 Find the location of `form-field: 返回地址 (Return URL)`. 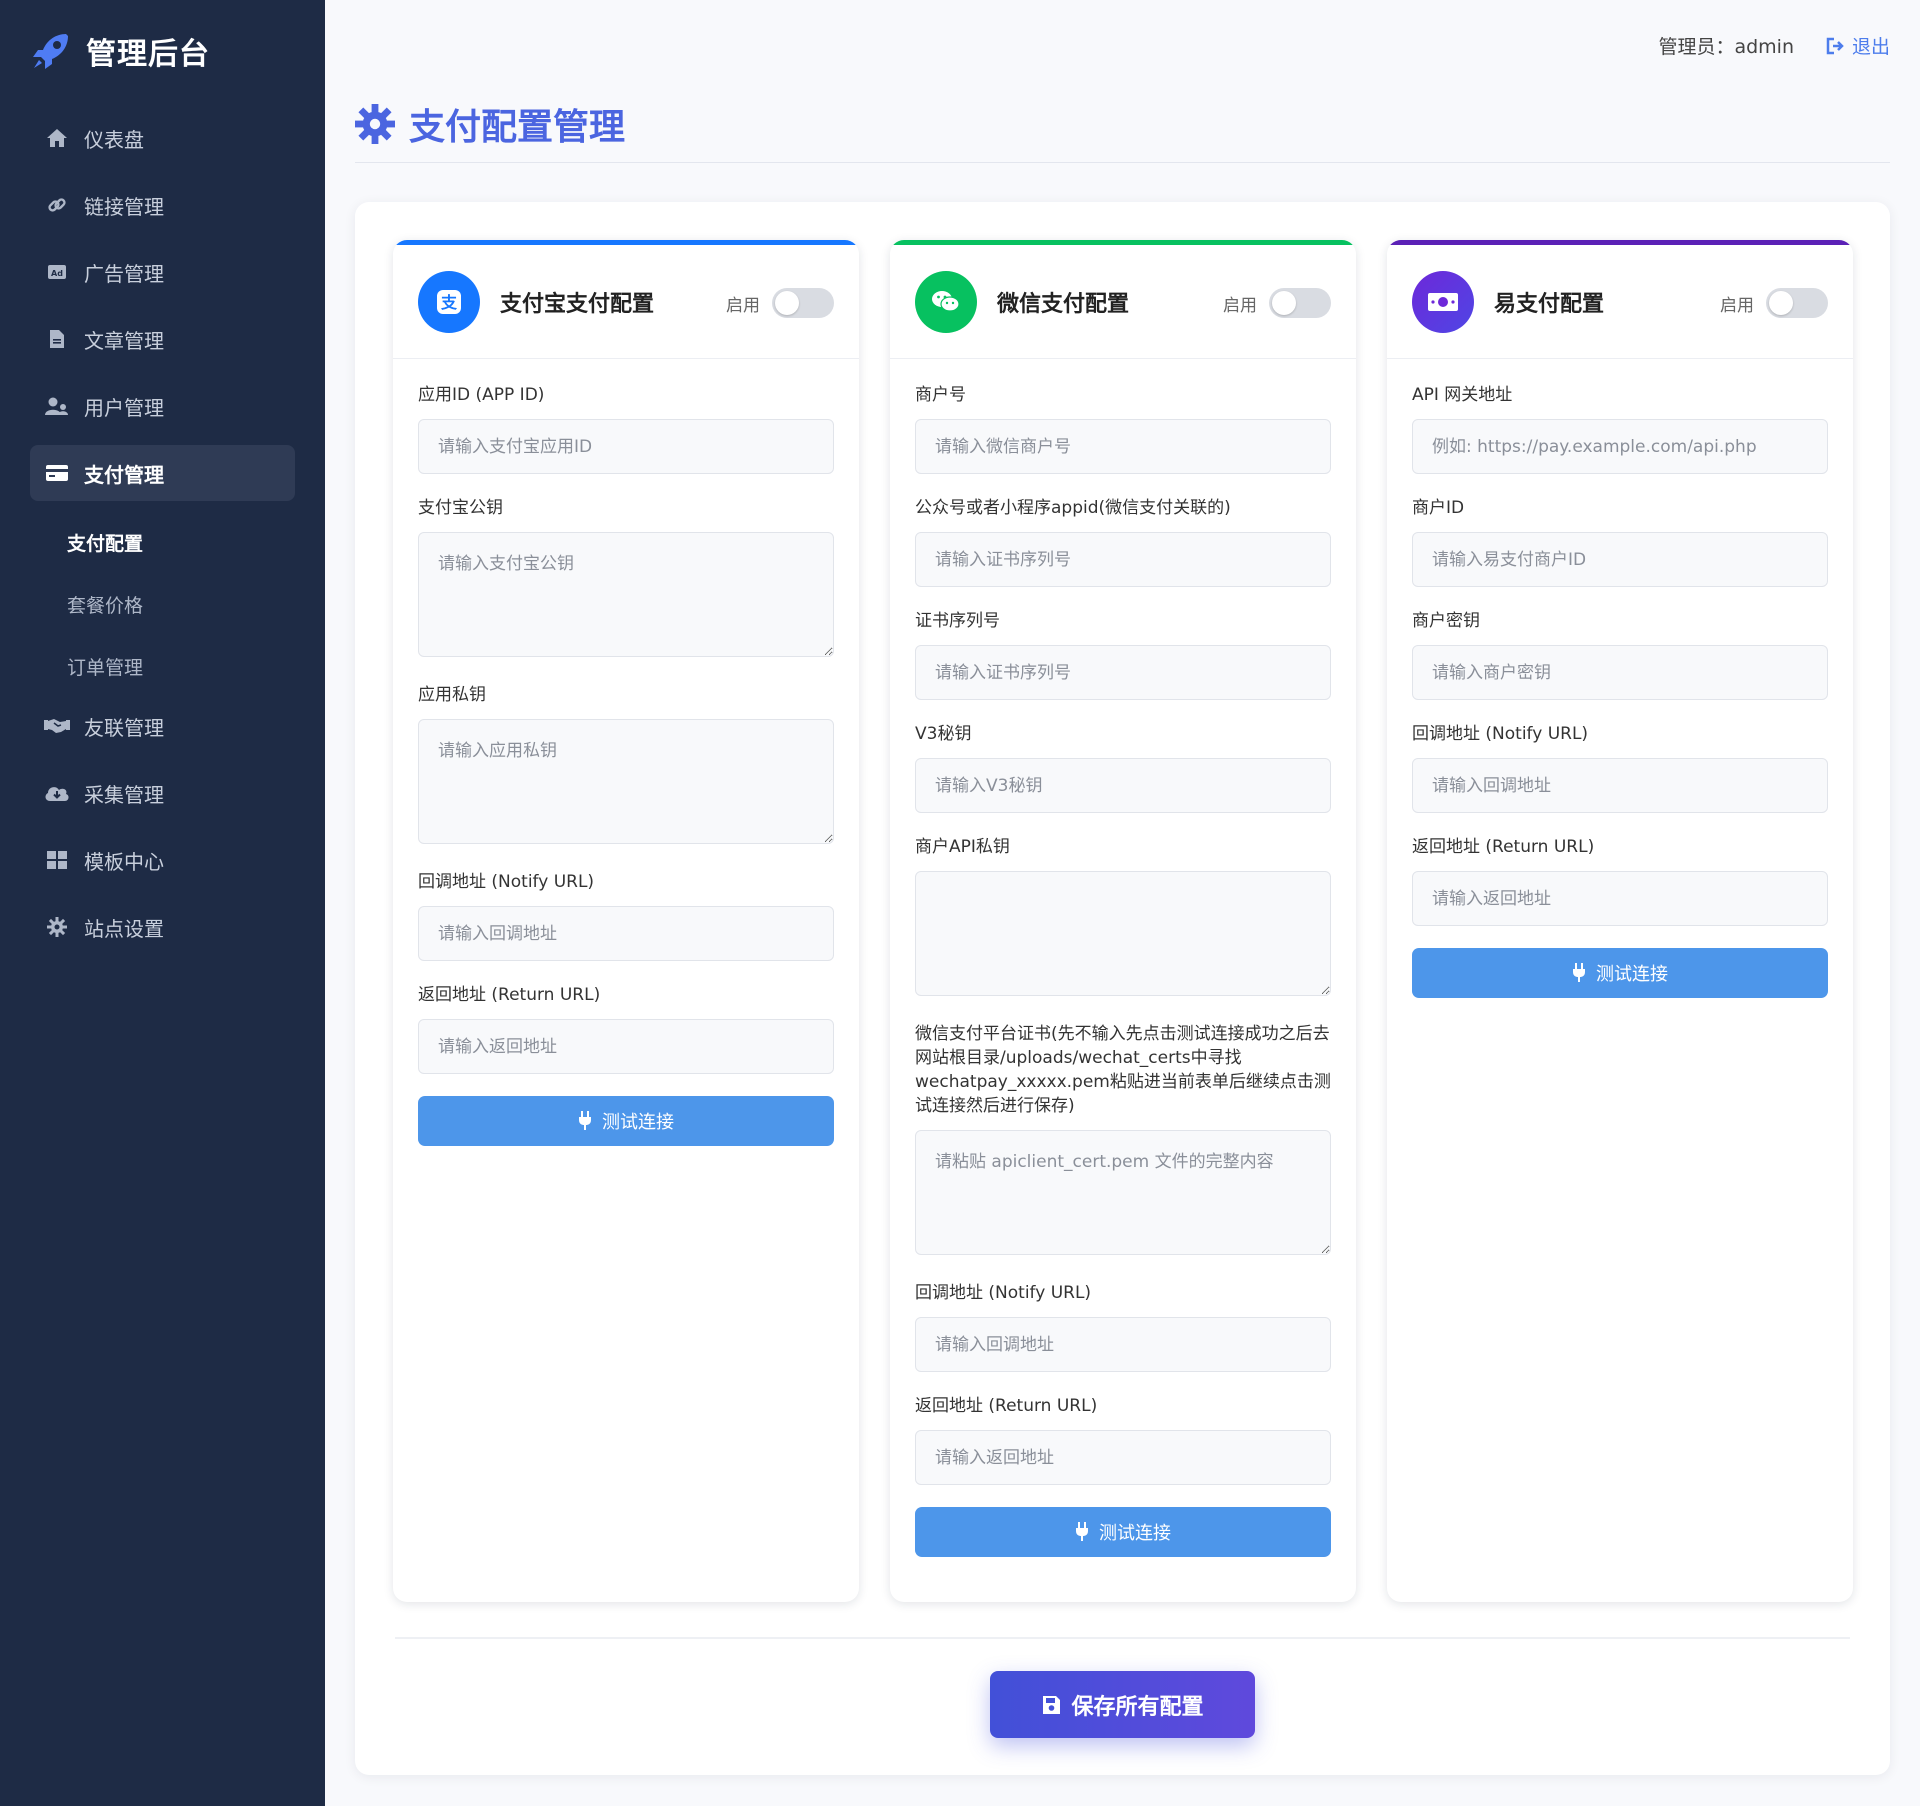

form-field: 返回地址 (Return URL) is located at coordinates (1620, 880).